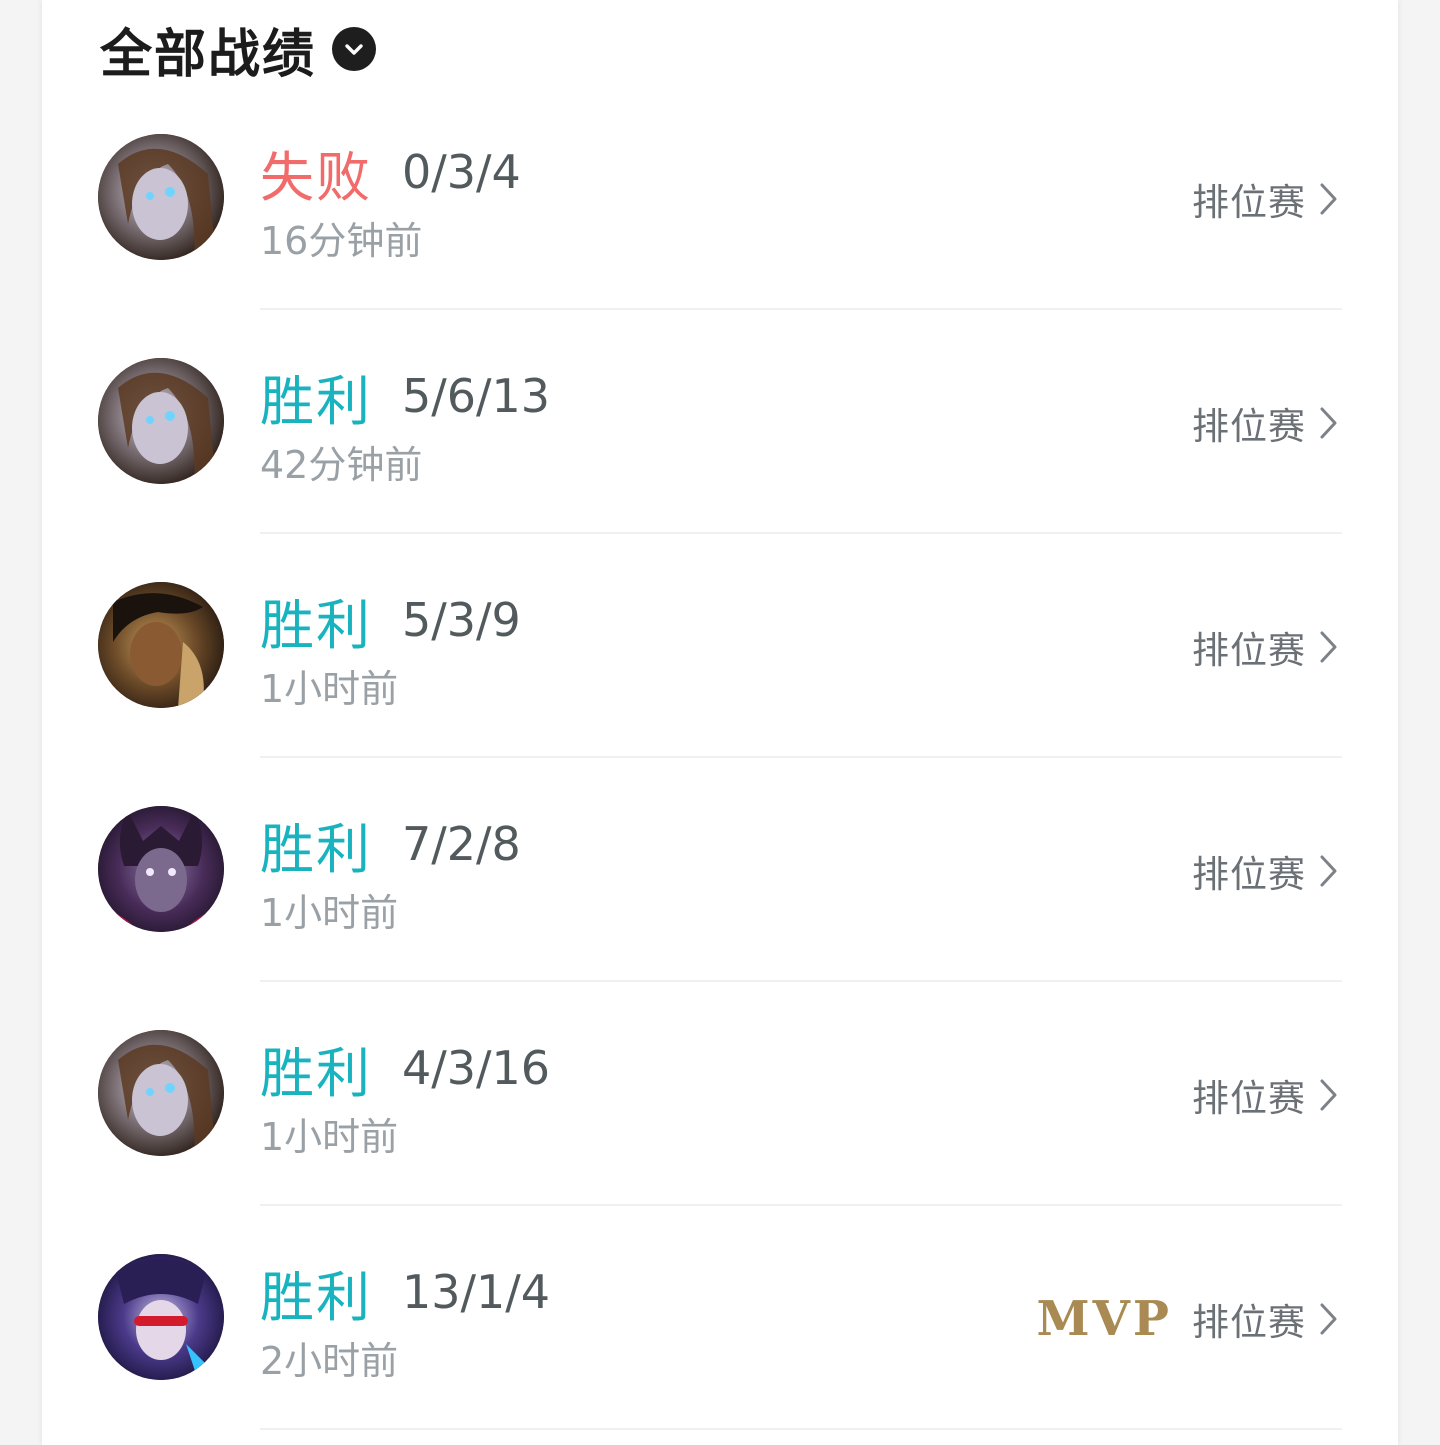  What do you see at coordinates (208, 54) in the screenshot?
I see `page-title: 全部战绩` at bounding box center [208, 54].